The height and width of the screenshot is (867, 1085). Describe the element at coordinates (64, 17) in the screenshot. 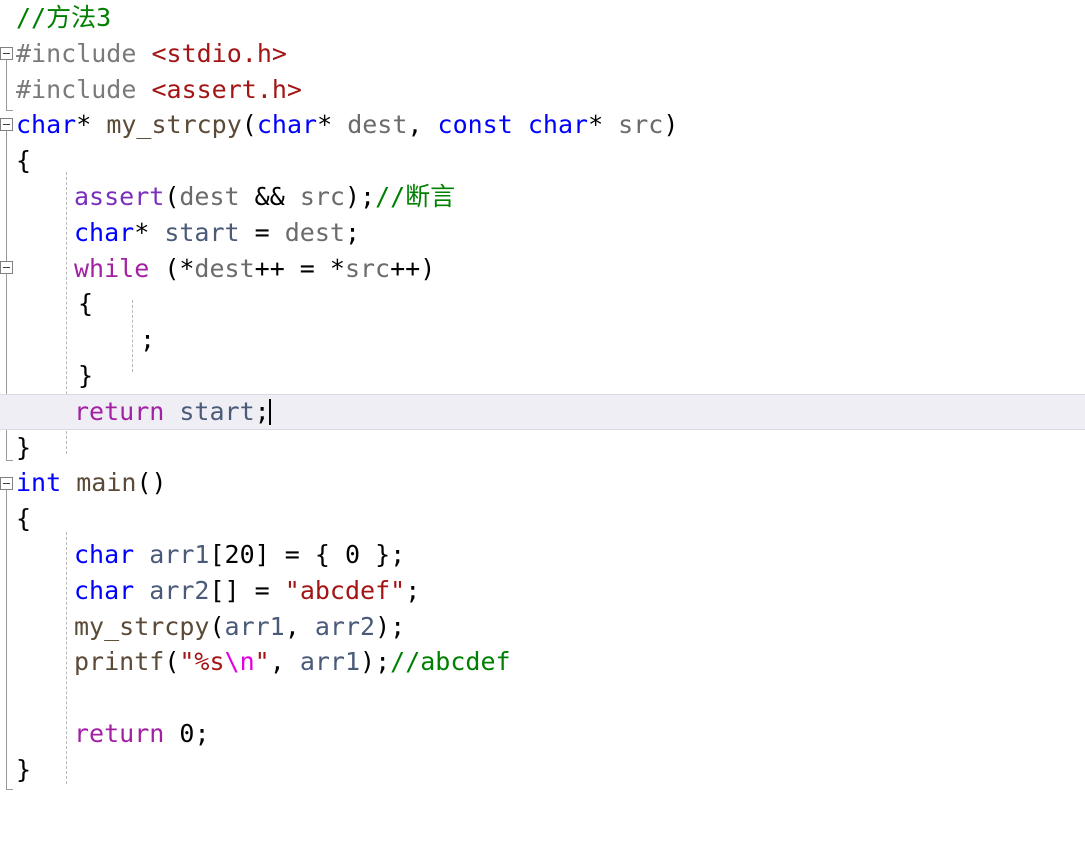

I see `comment-method3: //方法3` at that location.